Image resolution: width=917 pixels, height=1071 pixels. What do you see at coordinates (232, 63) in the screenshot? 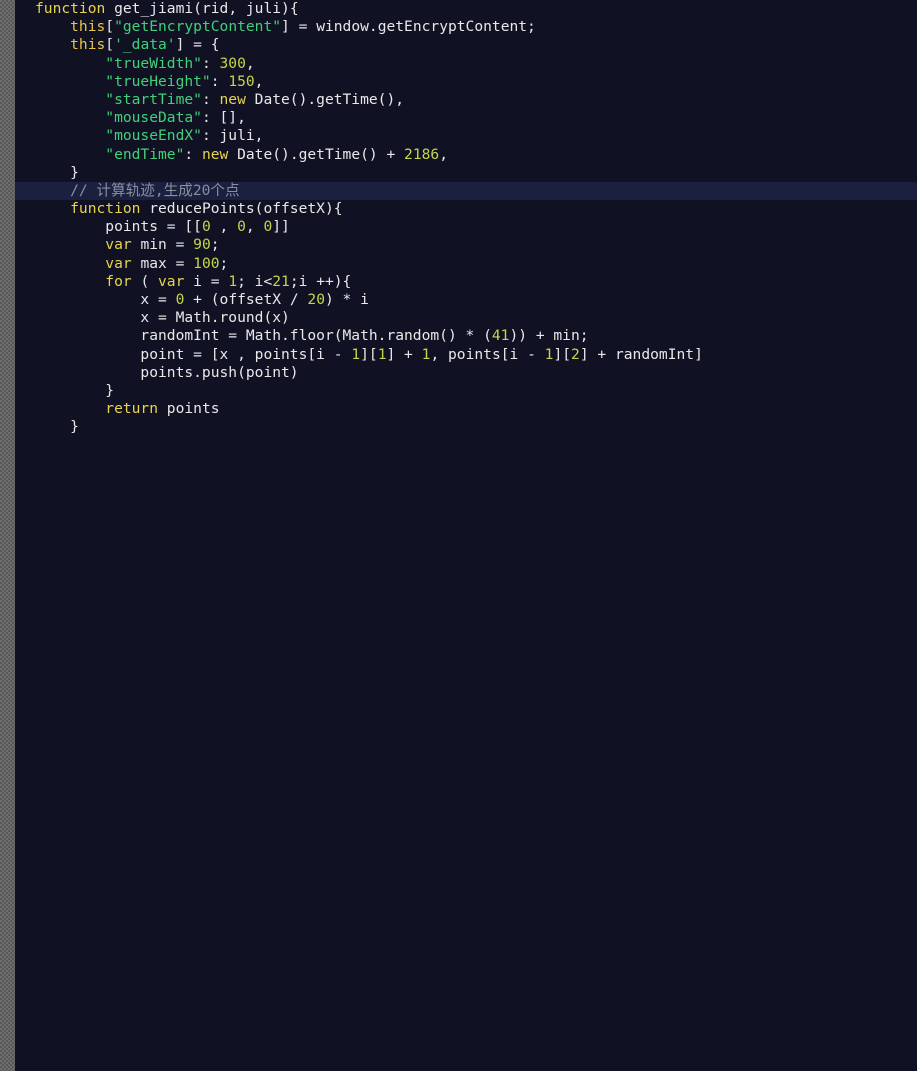
I see `code-token: 300` at bounding box center [232, 63].